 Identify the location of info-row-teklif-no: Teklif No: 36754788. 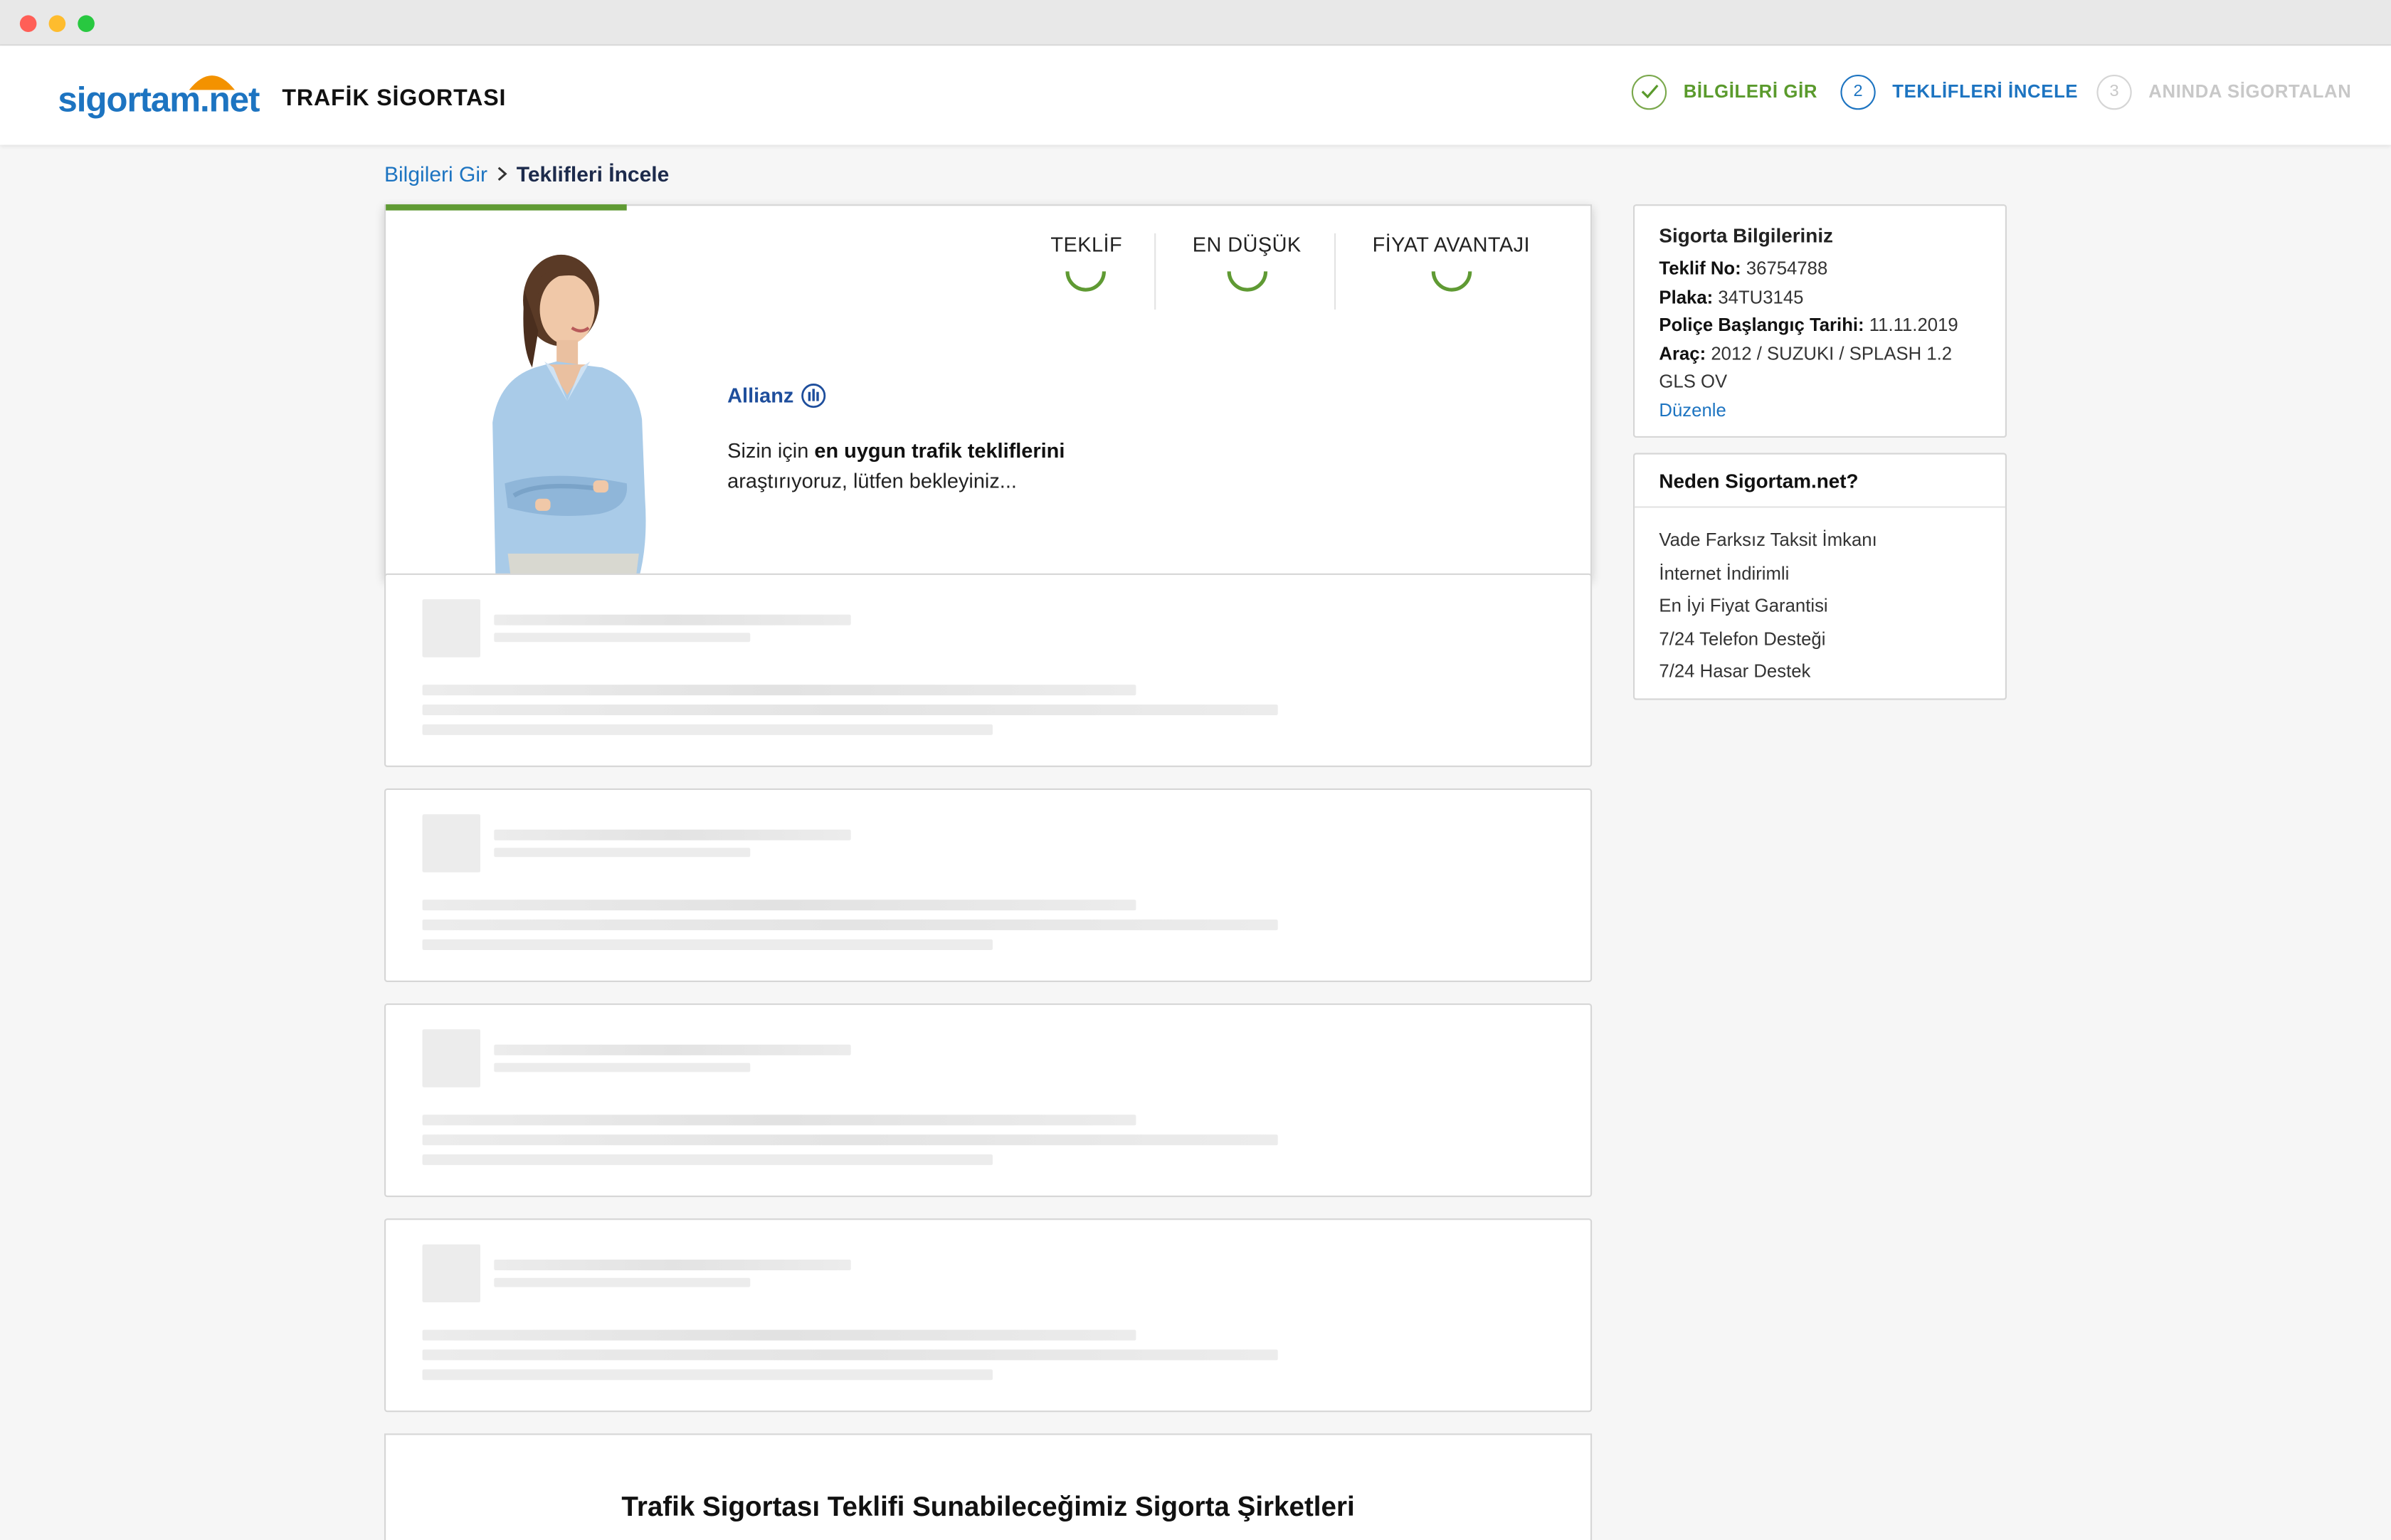
(1819, 269).